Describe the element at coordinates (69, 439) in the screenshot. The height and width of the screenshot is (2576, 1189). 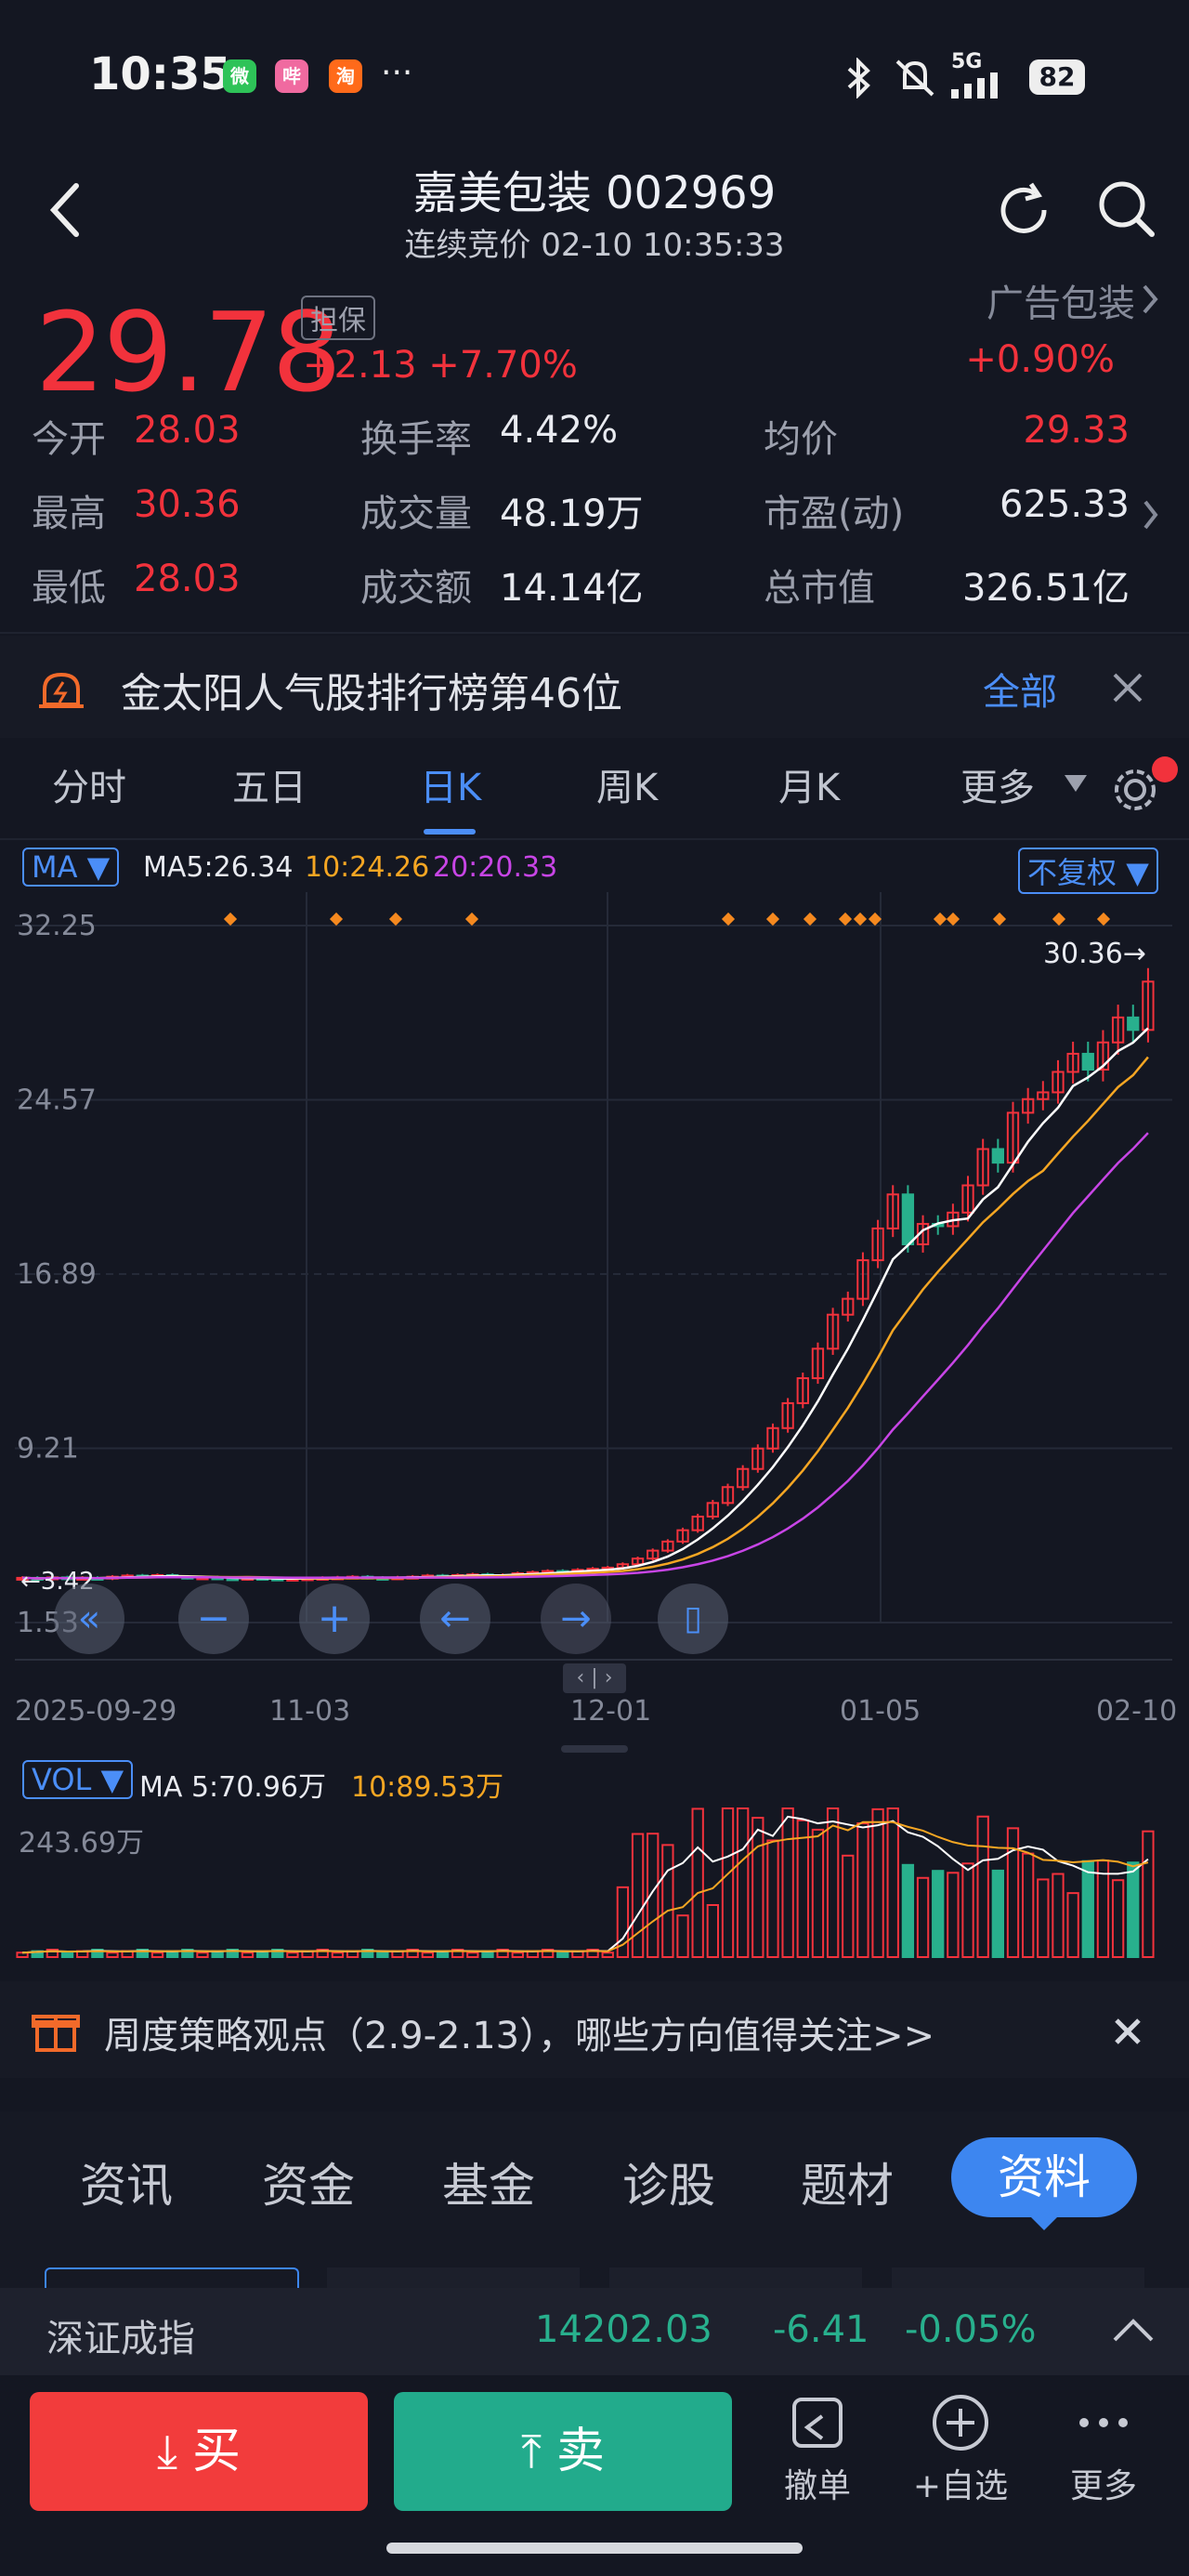
I see `stat-label: 今开` at that location.